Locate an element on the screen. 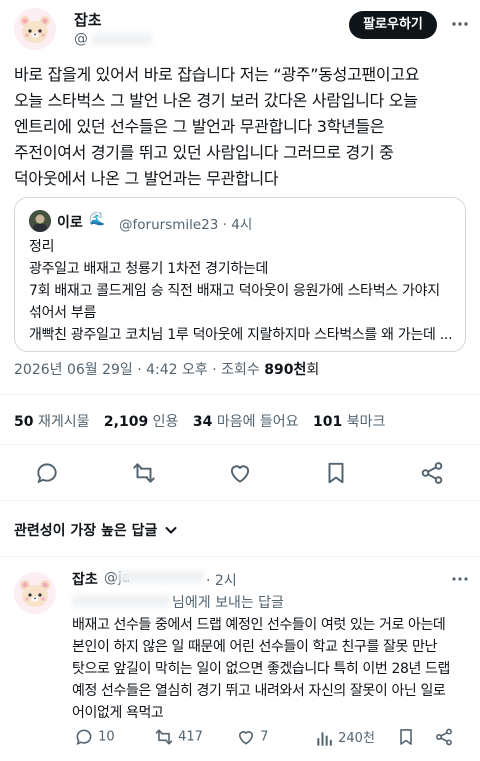 The width and height of the screenshot is (480, 761). reply-bookmark-button is located at coordinates (406, 737).